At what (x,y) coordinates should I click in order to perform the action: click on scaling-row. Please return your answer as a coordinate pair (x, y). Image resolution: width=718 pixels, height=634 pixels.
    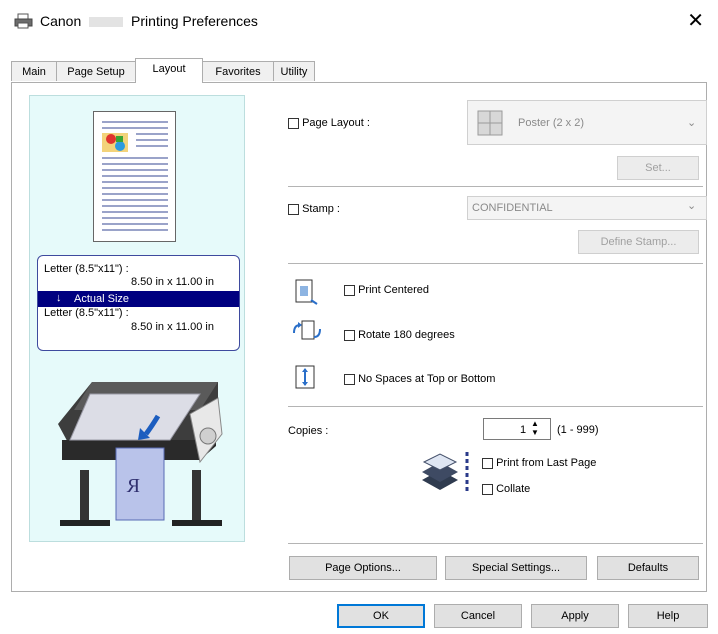
    Looking at the image, I should click on (138, 299).